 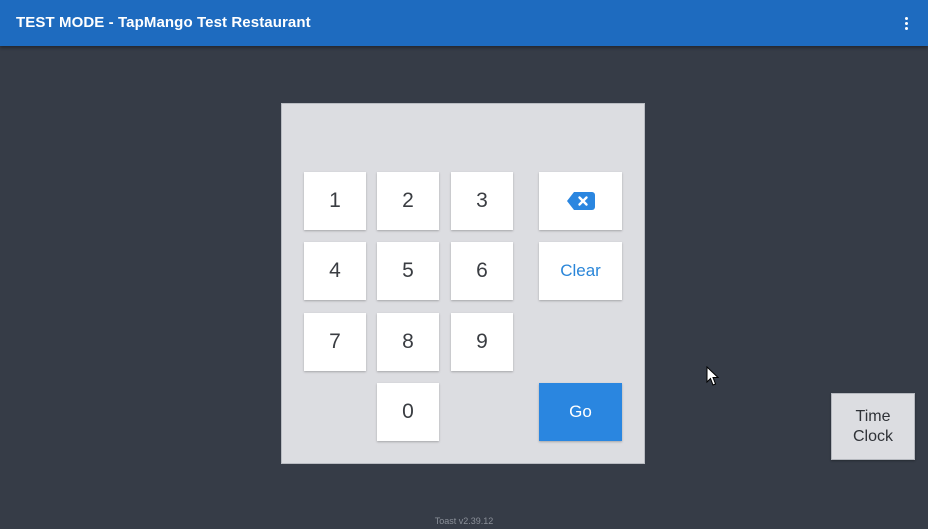 I want to click on key-5: 5, so click(x=408, y=271).